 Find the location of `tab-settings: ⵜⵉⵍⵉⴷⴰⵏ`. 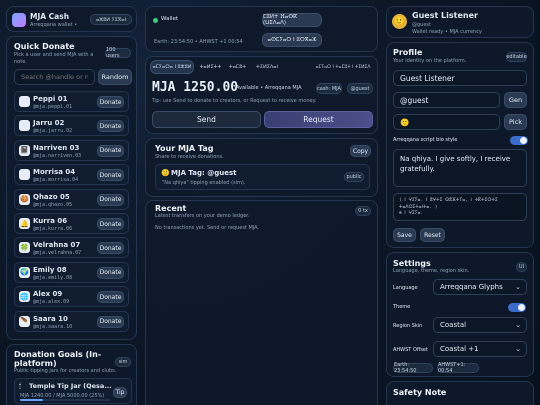

tab-settings: ⵜⵉⵍⵉⴷⴰⵏ is located at coordinates (267, 67).